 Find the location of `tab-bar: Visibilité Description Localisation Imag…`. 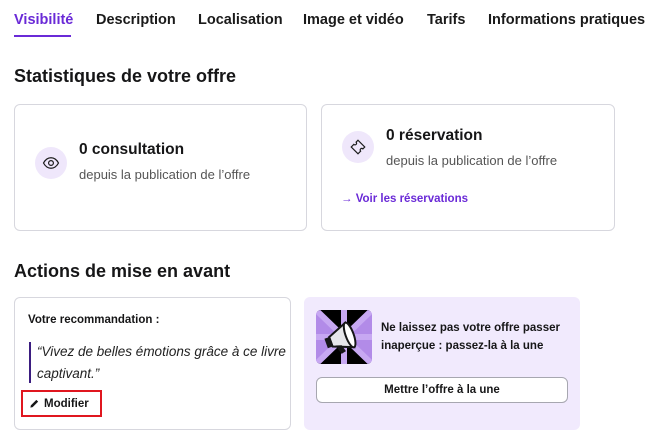

tab-bar: Visibilité Description Localisation Imag… is located at coordinates (327, 20).